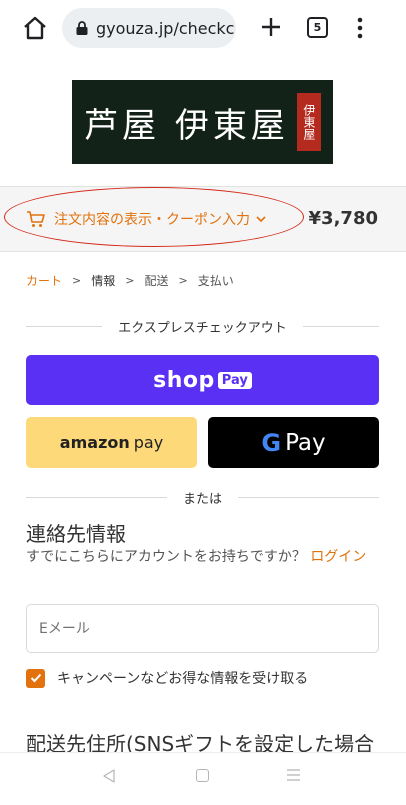 This screenshot has width=406, height=805. I want to click on logo-text: 芦屋 伊東屋, so click(186, 125).